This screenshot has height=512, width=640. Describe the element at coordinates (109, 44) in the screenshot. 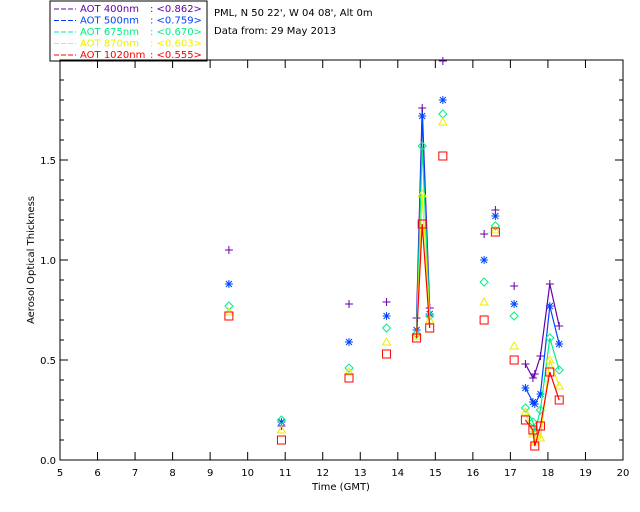

I see `legend-name: AOT 870nm` at that location.